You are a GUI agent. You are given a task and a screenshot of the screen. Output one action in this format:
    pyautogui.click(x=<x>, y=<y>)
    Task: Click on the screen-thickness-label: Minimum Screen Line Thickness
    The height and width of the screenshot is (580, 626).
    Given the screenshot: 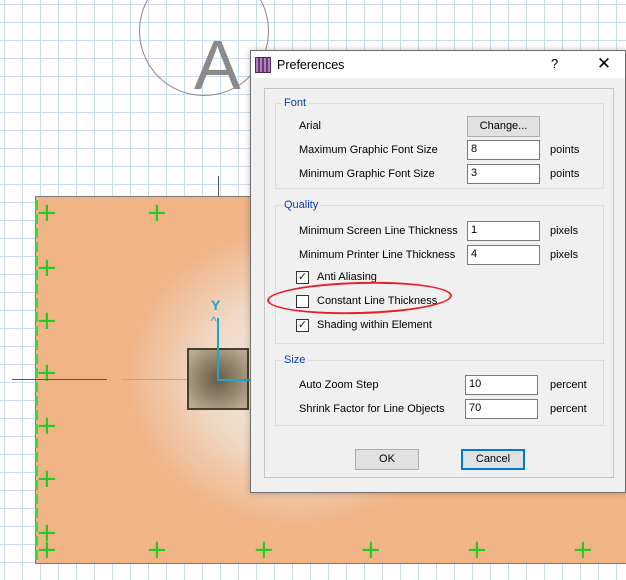 What is the action you would take?
    pyautogui.click(x=378, y=231)
    